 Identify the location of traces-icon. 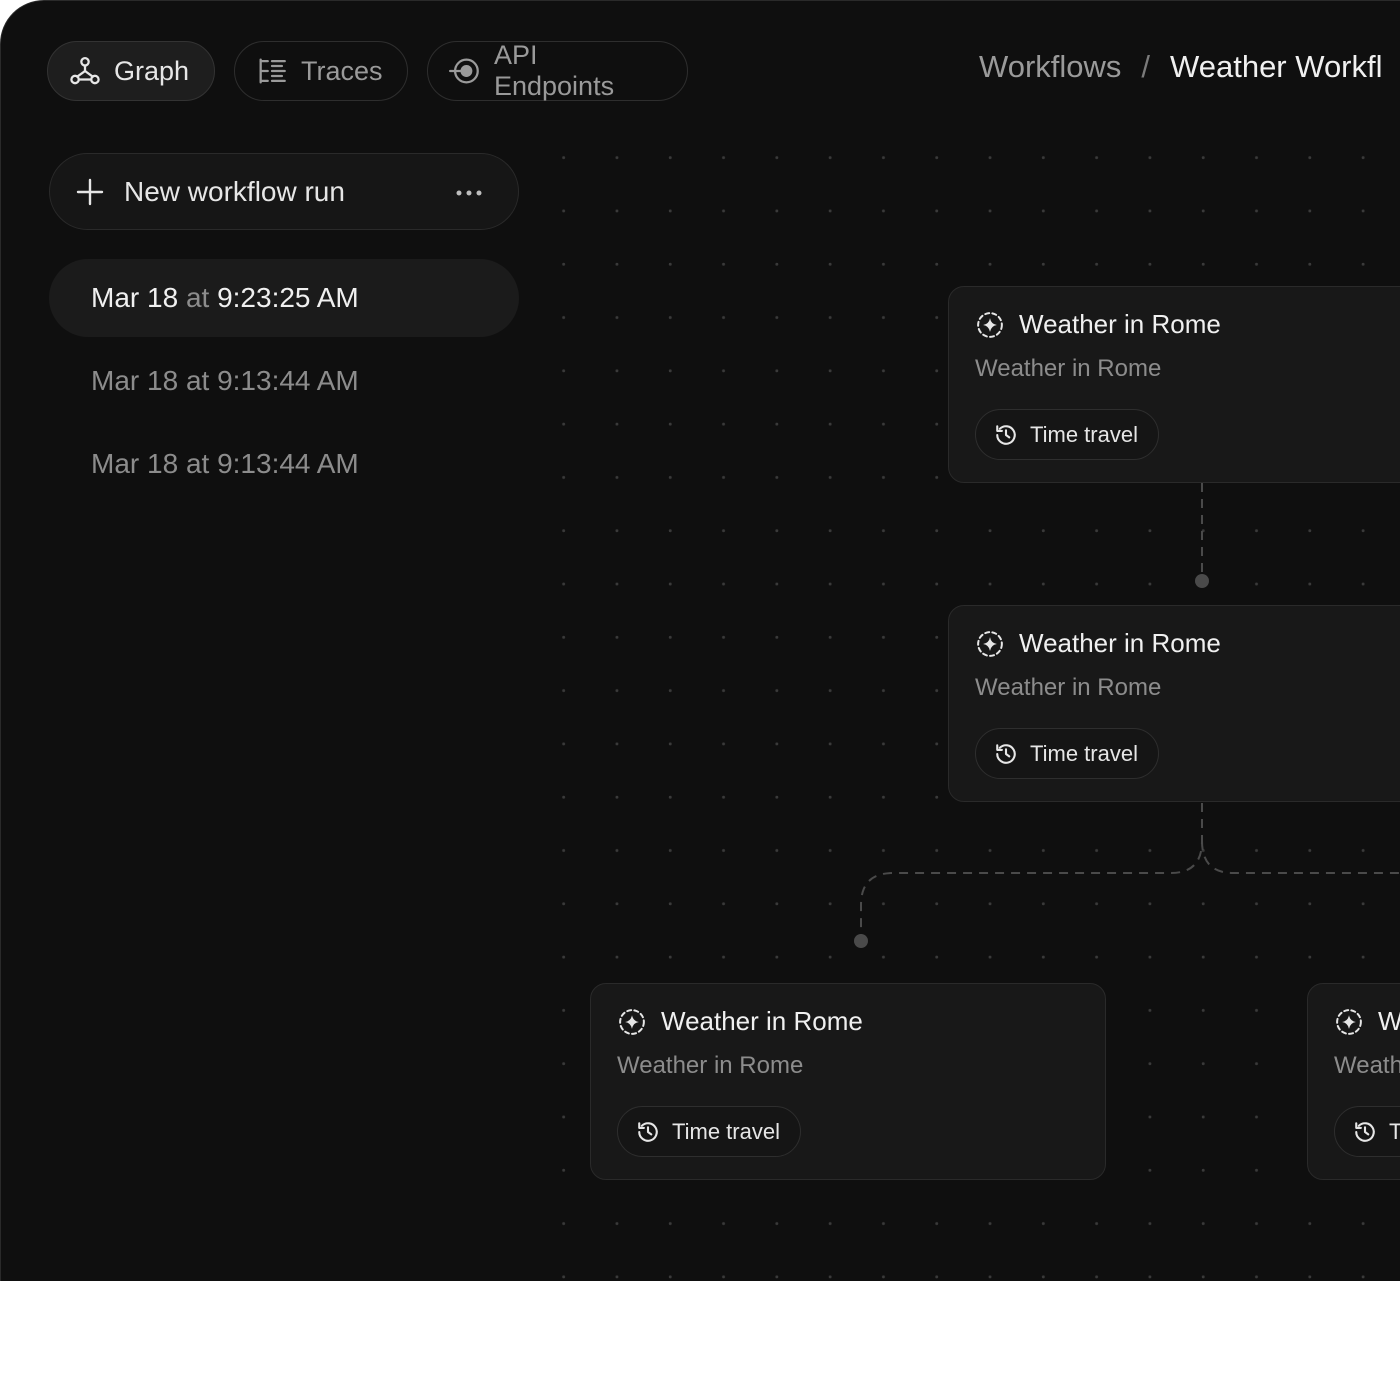
(272, 71).